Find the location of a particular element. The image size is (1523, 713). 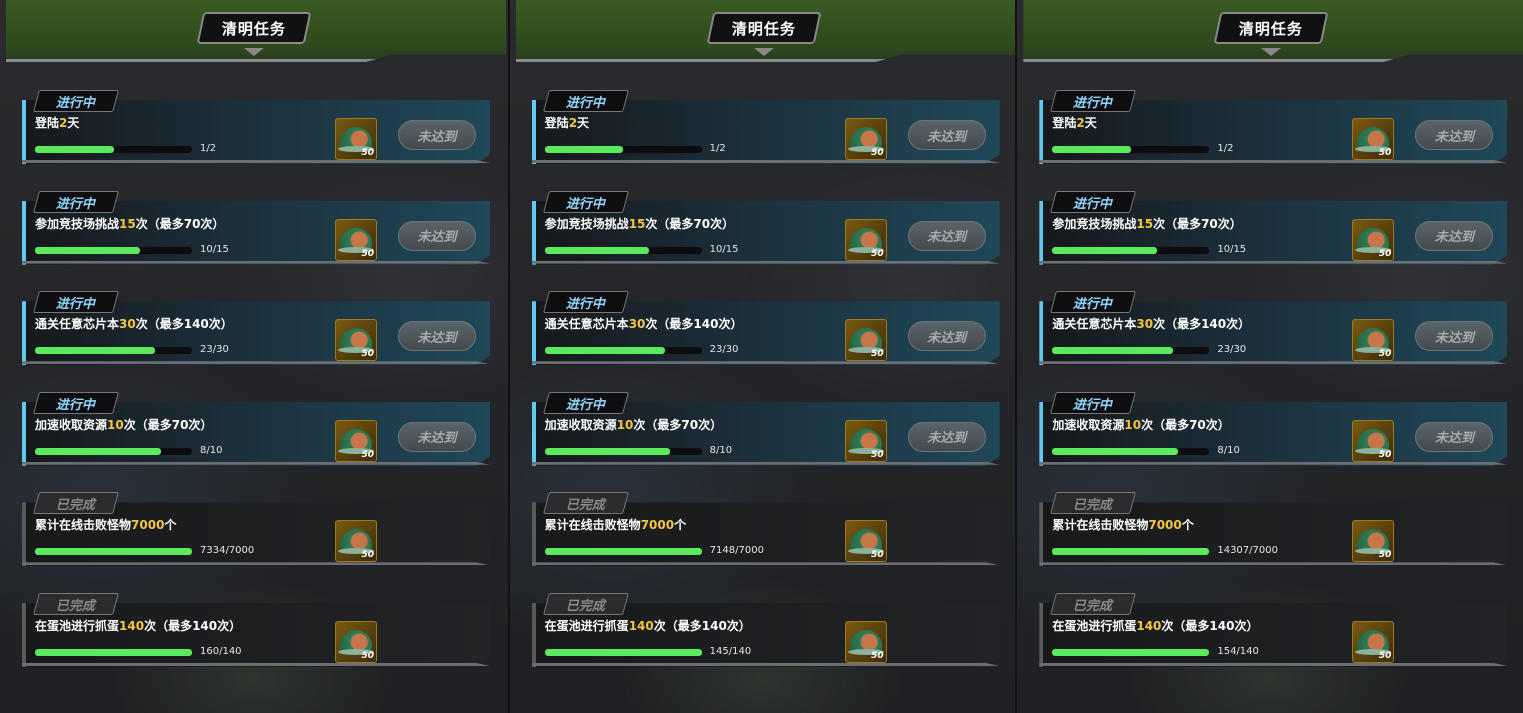

task-description: 加速收取资源10次（最多70次） is located at coordinates (185, 424).